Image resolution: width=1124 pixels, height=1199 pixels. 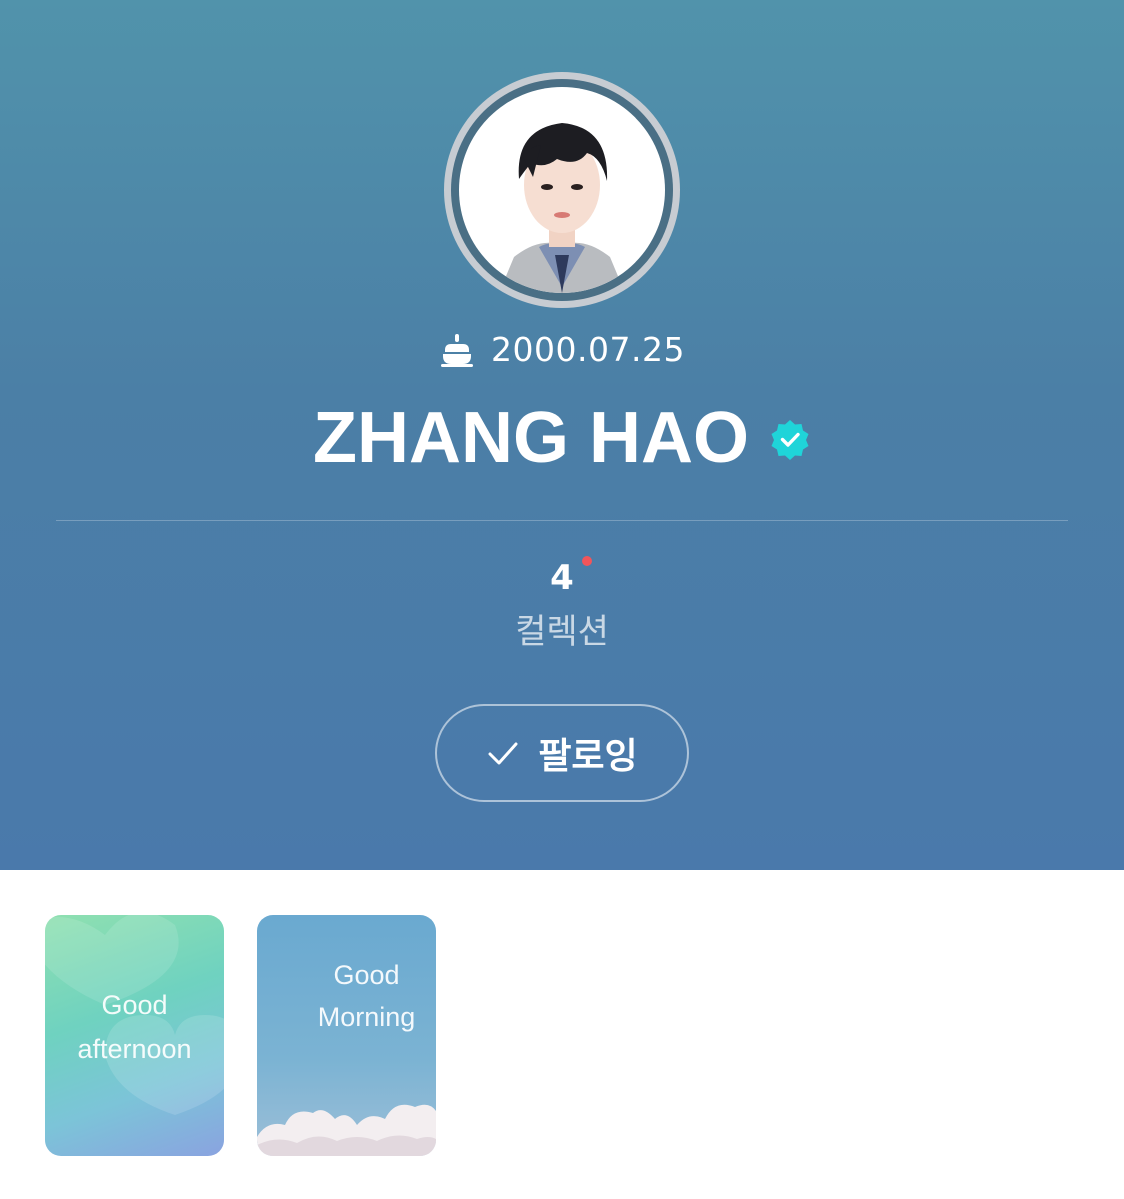 What do you see at coordinates (588, 756) in the screenshot?
I see `following-label: 팔로잉` at bounding box center [588, 756].